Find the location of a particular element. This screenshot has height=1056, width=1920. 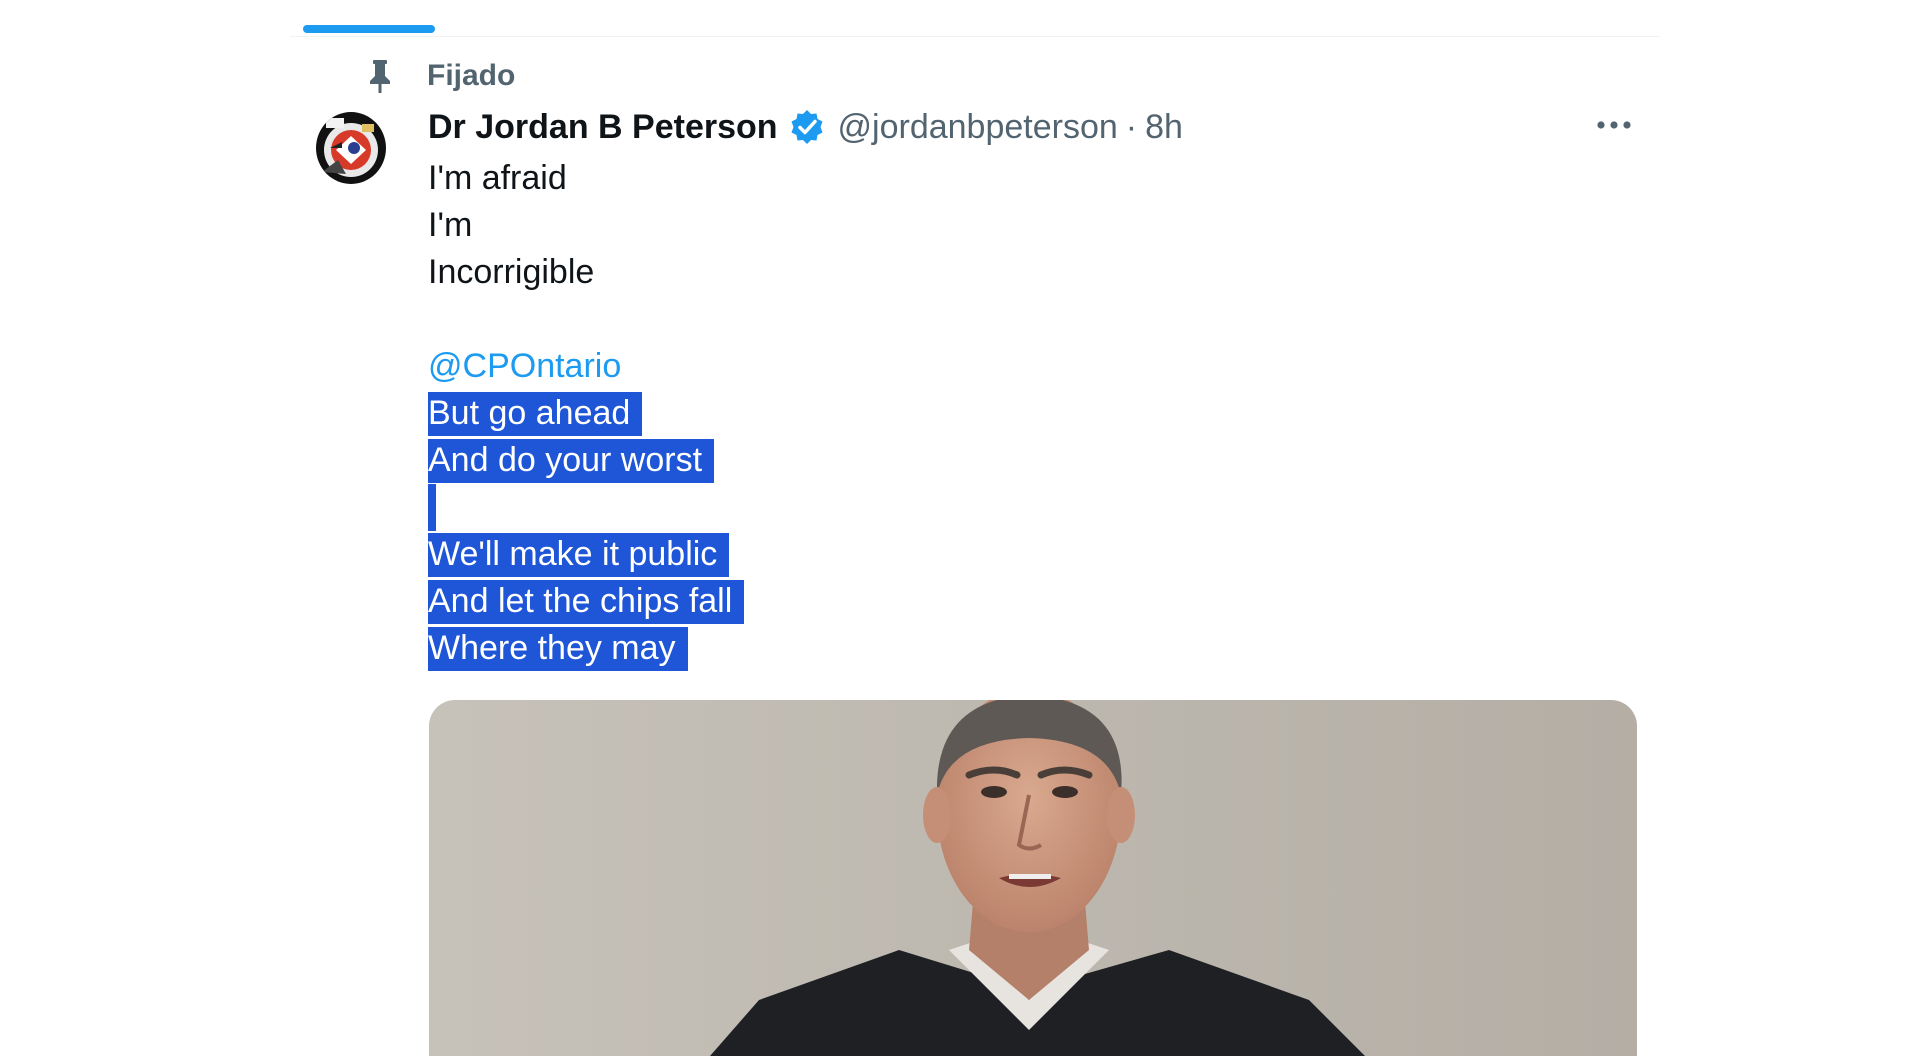

more-options-icon is located at coordinates (1614, 126).